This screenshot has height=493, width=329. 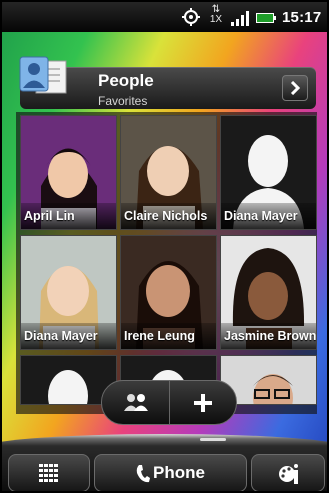 I want to click on contact-name: Irene Leung, so click(x=159, y=336).